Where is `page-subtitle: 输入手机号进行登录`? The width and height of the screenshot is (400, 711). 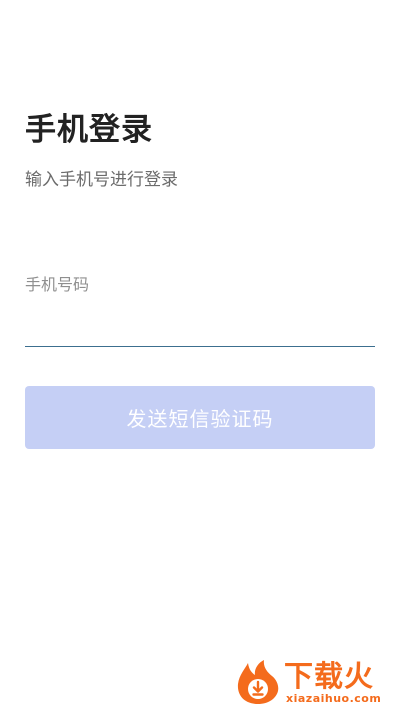
page-subtitle: 输入手机号进行登录 is located at coordinates (101, 180).